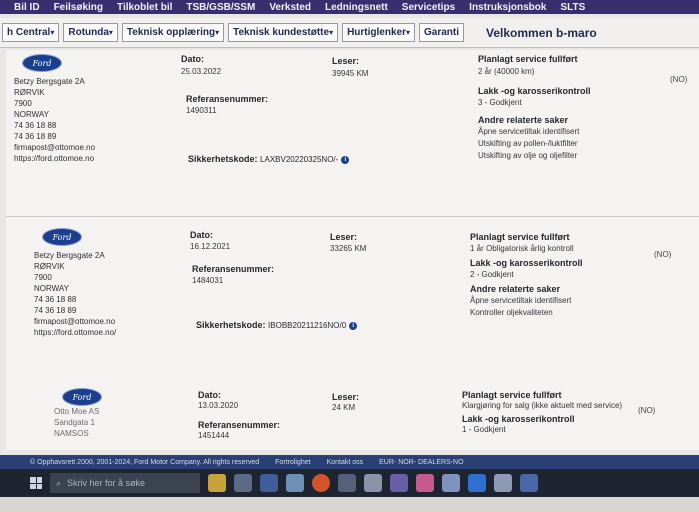 The image size is (699, 512). I want to click on contact-link: Kontakt oss, so click(345, 462).